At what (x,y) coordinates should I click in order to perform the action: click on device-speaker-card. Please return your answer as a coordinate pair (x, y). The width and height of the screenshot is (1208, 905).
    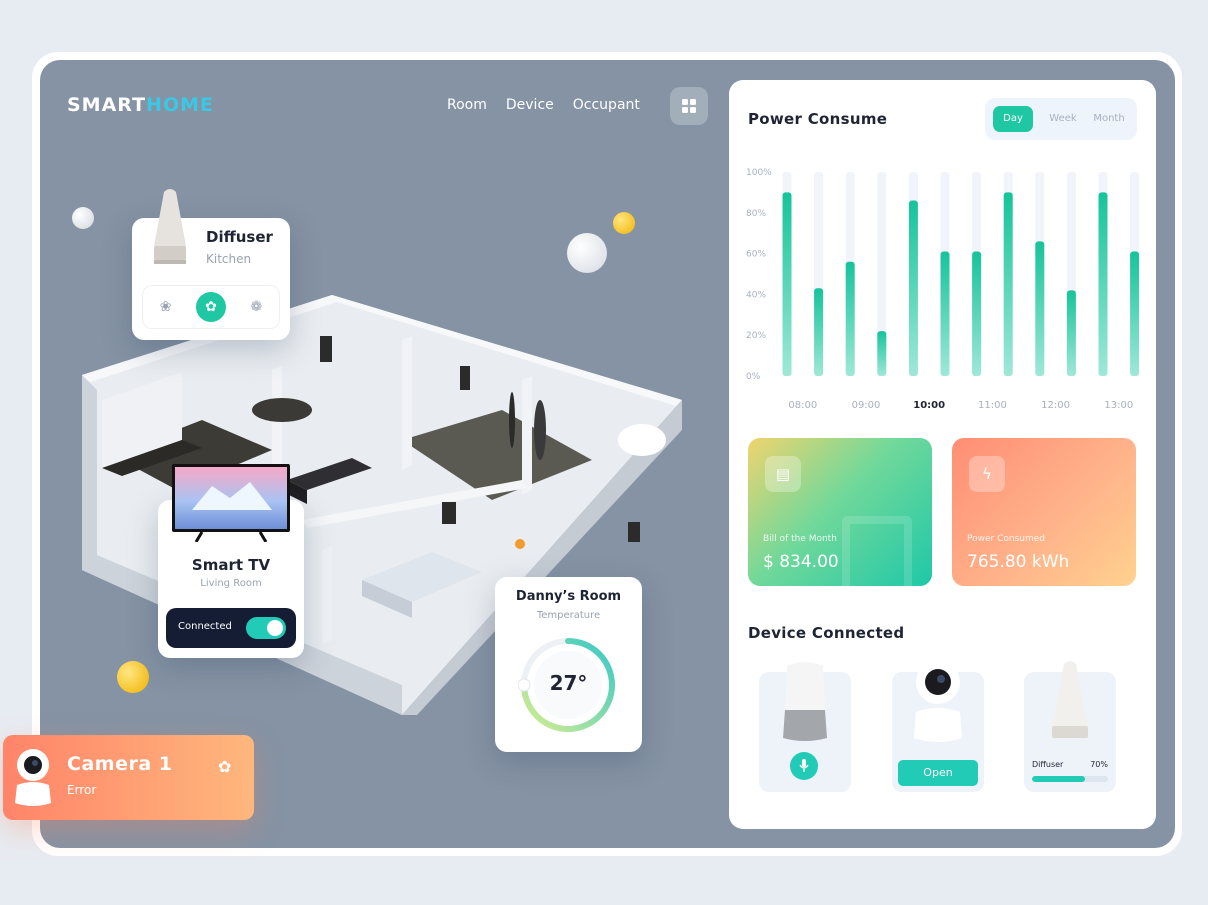
    Looking at the image, I should click on (805, 727).